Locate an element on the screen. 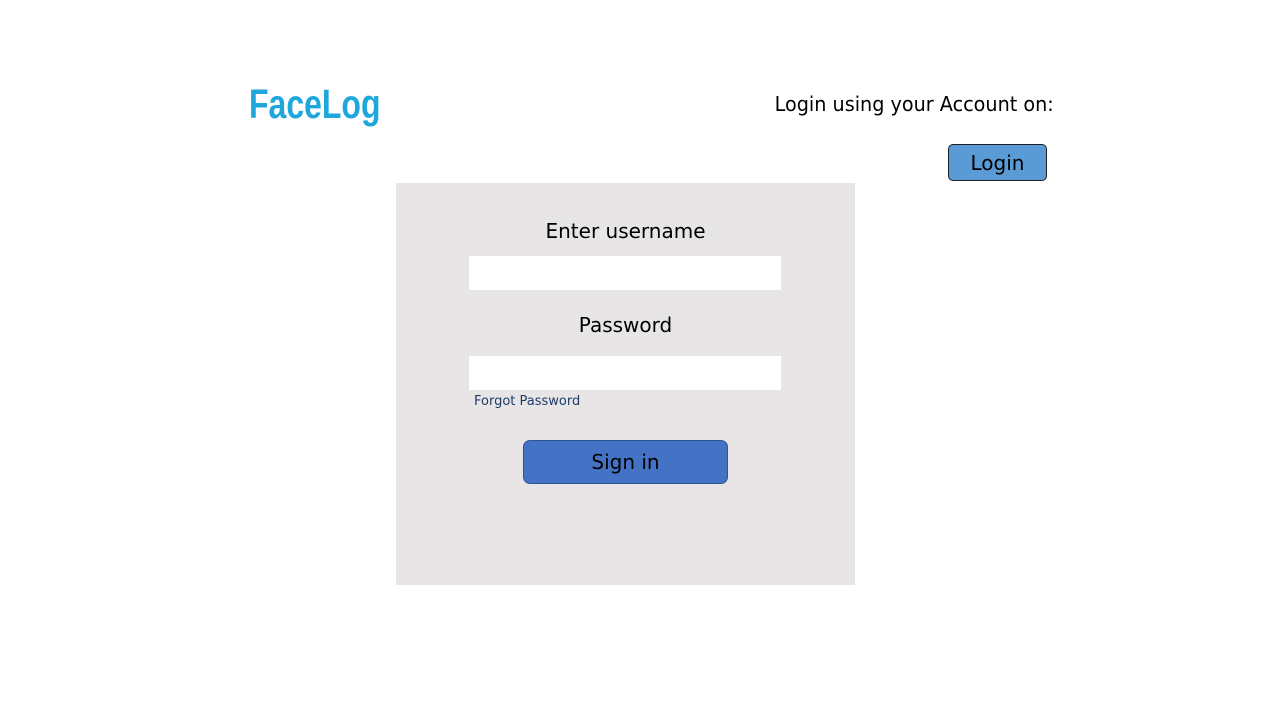  password-label: Password is located at coordinates (625, 325).